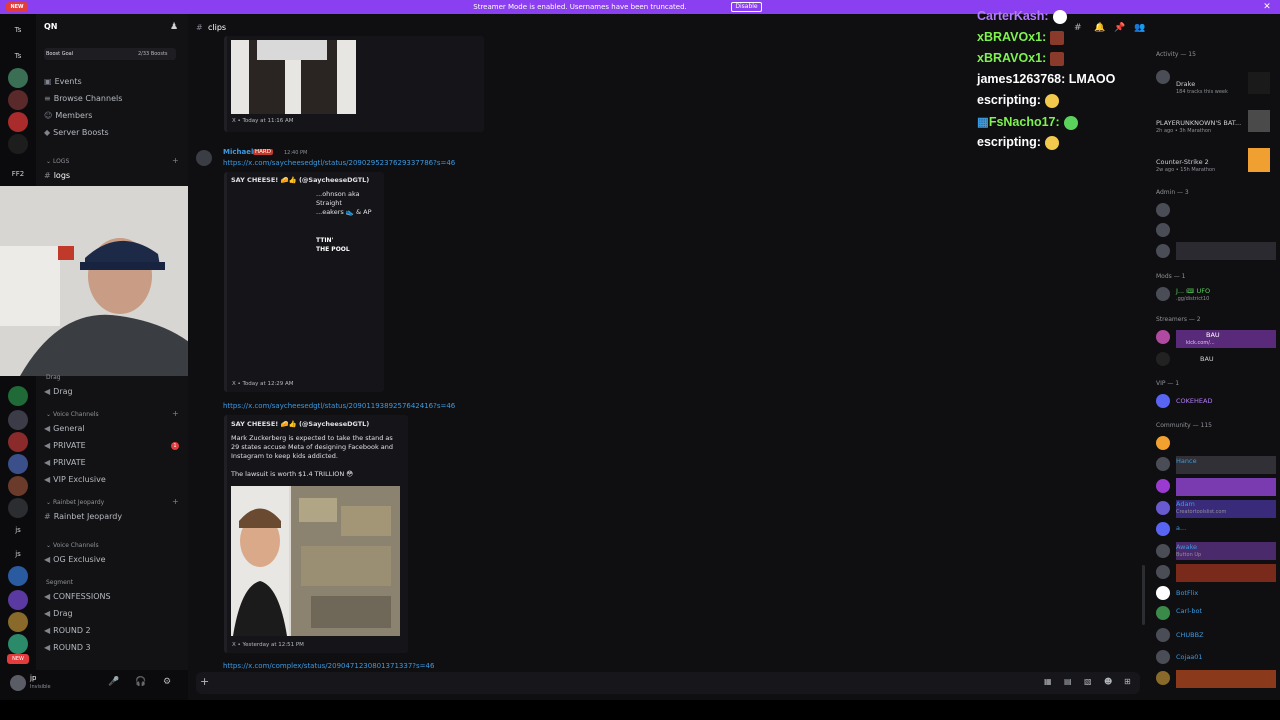  What do you see at coordinates (51, 26) in the screenshot?
I see `server-name: QN` at bounding box center [51, 26].